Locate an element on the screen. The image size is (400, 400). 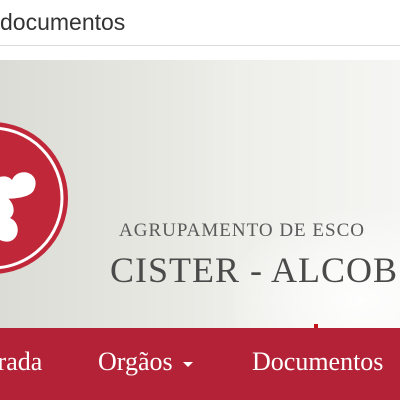
header-gap is located at coordinates (200, 53).